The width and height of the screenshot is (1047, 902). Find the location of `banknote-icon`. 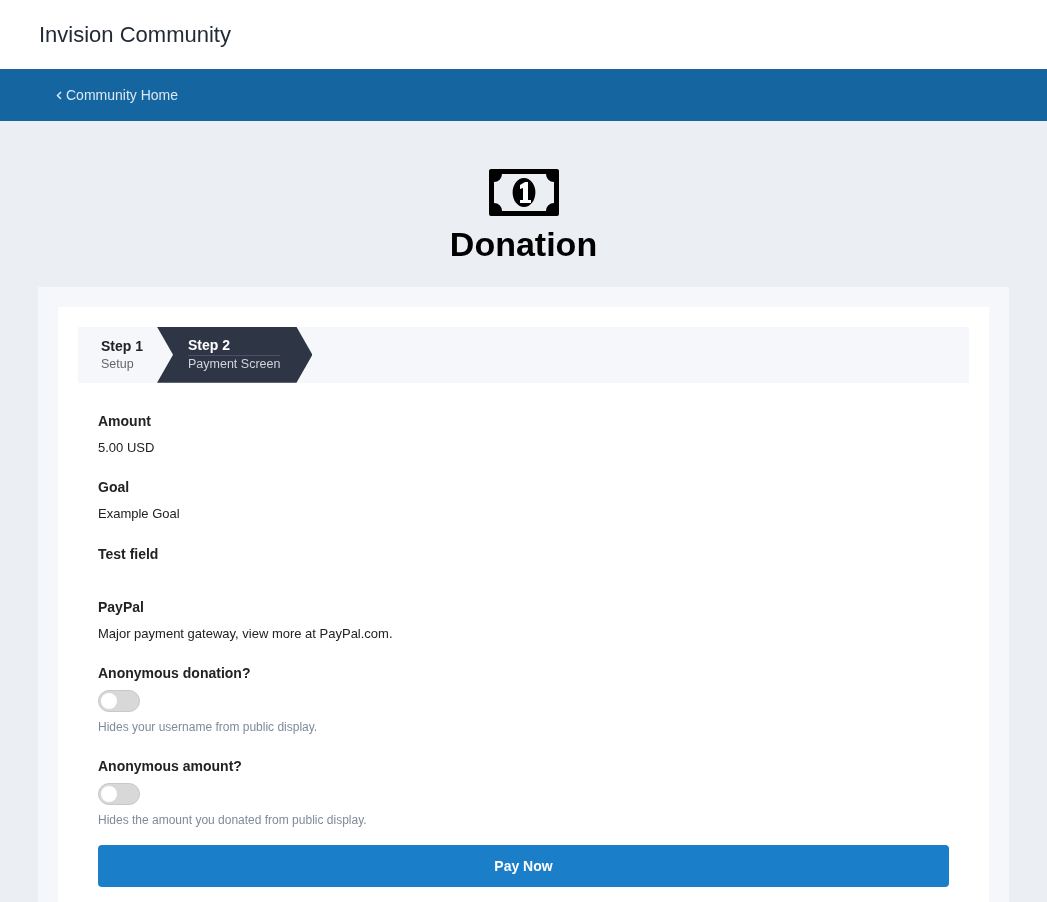

banknote-icon is located at coordinates (523, 192).